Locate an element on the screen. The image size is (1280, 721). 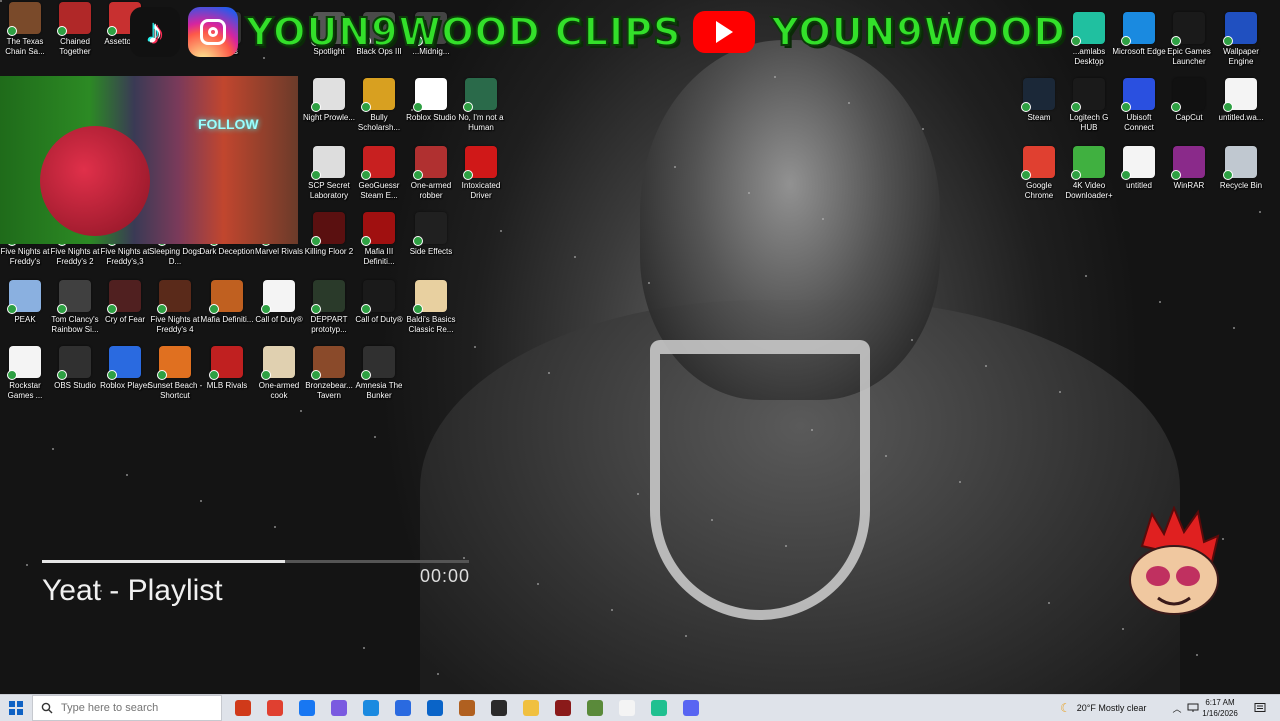
outlook-app-icon is located at coordinates (435, 708).